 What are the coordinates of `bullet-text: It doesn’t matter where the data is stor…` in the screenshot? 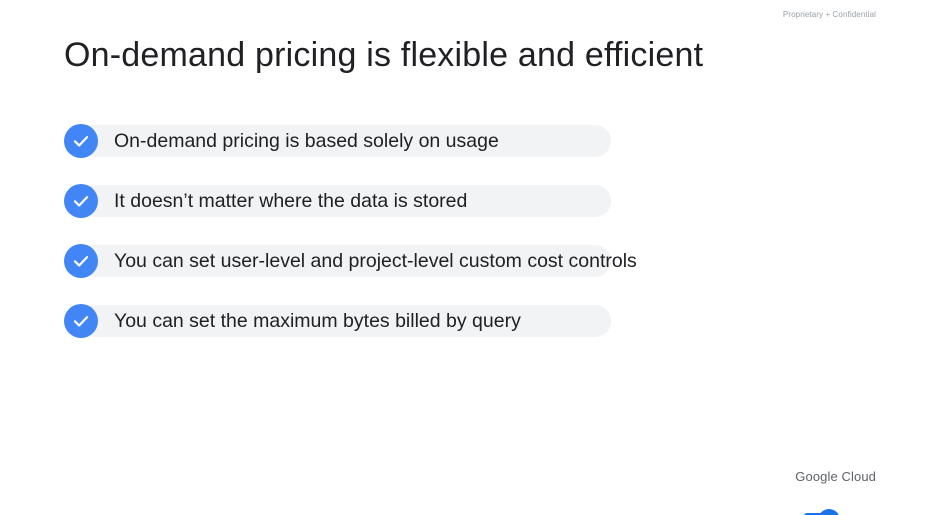 It's located at (291, 201).